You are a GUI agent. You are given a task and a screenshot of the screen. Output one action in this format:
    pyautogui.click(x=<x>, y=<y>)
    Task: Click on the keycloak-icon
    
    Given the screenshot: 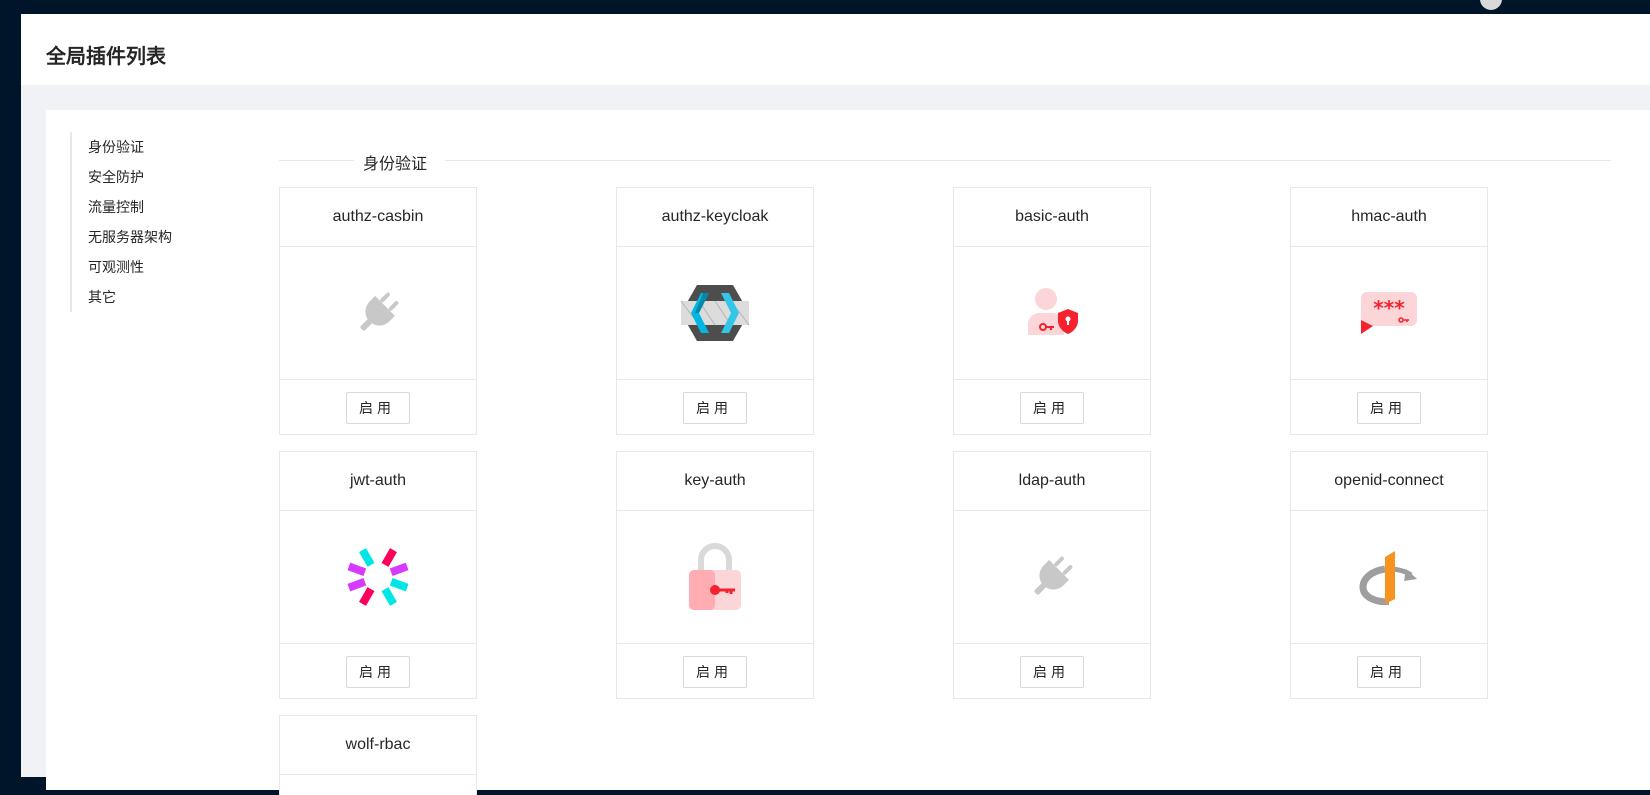 What is the action you would take?
    pyautogui.click(x=715, y=313)
    